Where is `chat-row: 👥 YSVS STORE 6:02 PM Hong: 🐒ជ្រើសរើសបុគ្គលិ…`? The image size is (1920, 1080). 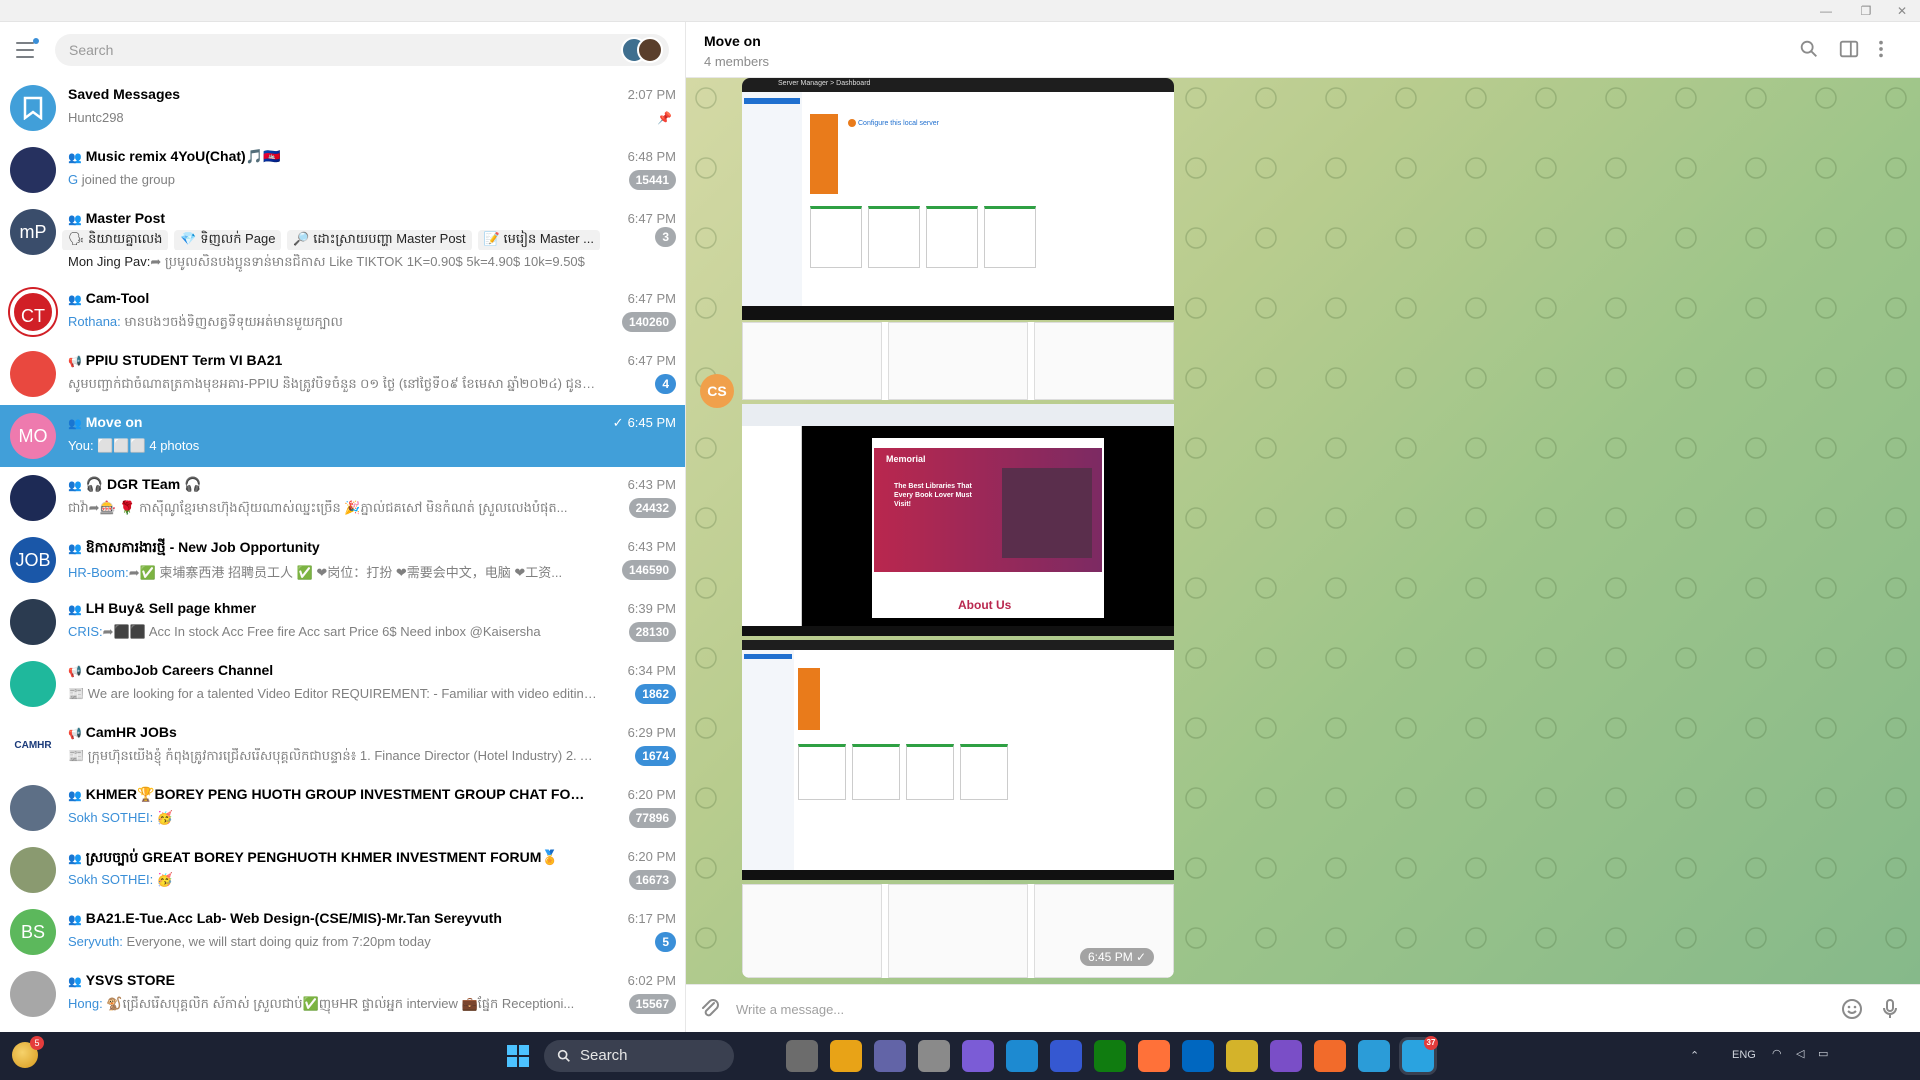 chat-row: 👥 YSVS STORE 6:02 PM Hong: 🐒ជ្រើសរើសបុគ្គលិ… is located at coordinates (342, 994).